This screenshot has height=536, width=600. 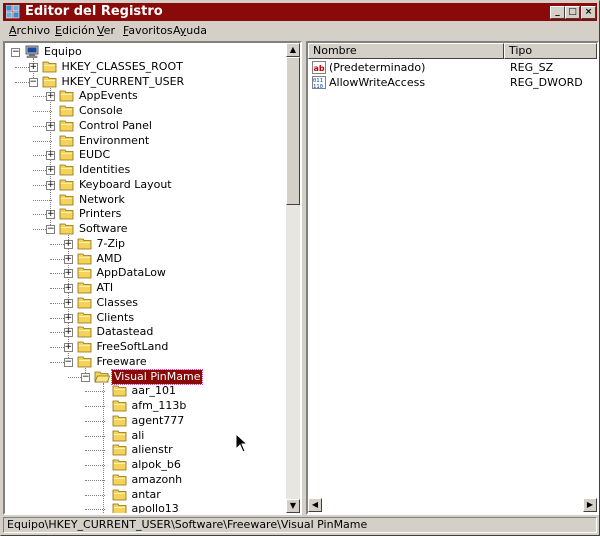 I want to click on tree-node: − HKEY_CURRENT_USER, so click(x=146, y=82).